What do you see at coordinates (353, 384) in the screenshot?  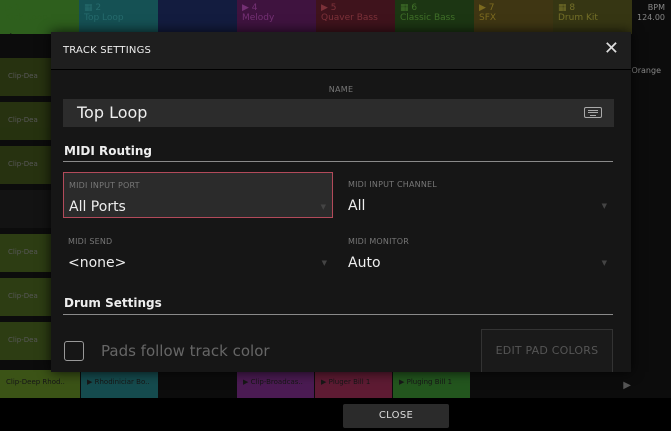 I see `clip-cell: ▶ Pluger Bill 1` at bounding box center [353, 384].